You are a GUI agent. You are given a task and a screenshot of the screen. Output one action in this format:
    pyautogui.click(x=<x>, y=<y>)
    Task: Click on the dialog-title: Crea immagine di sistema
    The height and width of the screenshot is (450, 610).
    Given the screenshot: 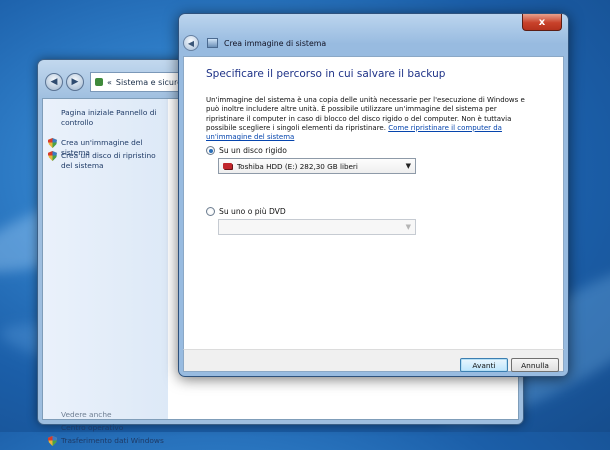 What is the action you would take?
    pyautogui.click(x=275, y=43)
    